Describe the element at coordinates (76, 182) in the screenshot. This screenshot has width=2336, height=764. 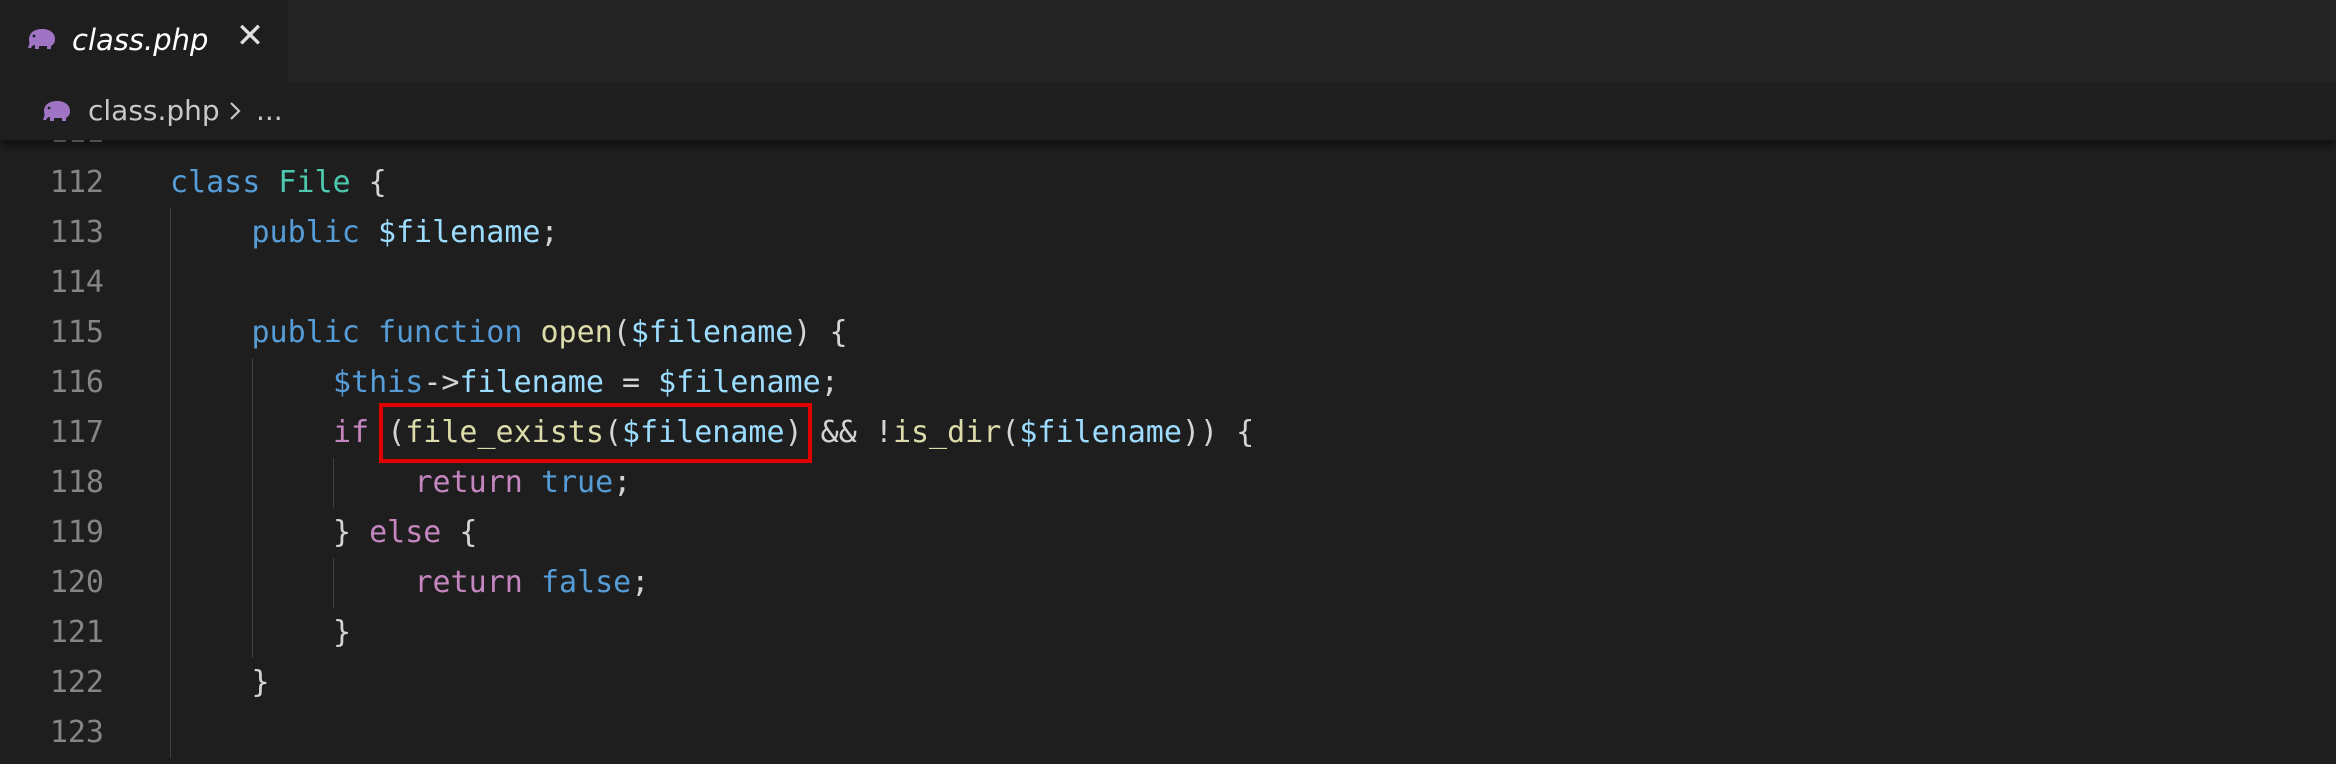
I see `line-number: 112` at that location.